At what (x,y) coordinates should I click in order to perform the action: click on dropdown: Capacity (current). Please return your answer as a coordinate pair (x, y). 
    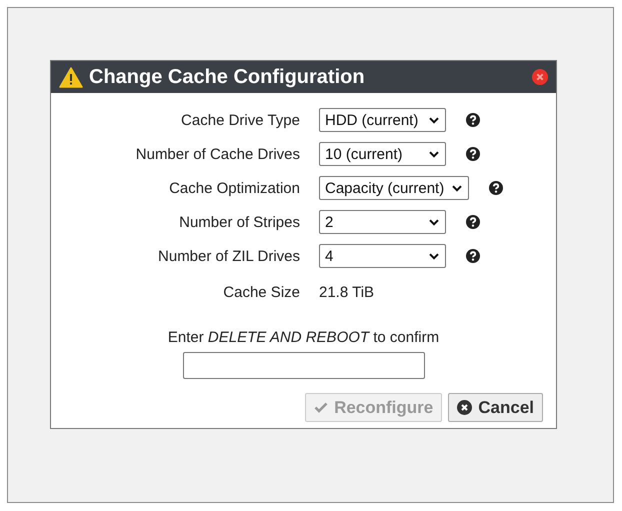
    Looking at the image, I should click on (394, 188).